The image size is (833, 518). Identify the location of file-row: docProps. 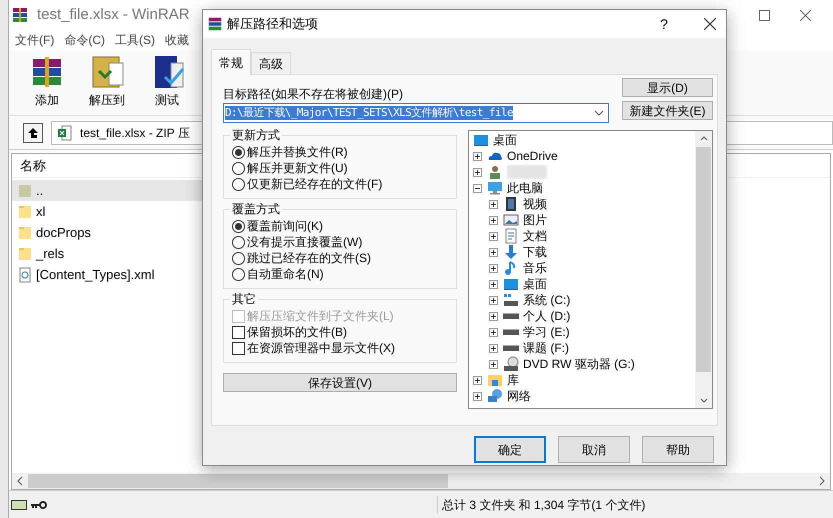
(107, 232).